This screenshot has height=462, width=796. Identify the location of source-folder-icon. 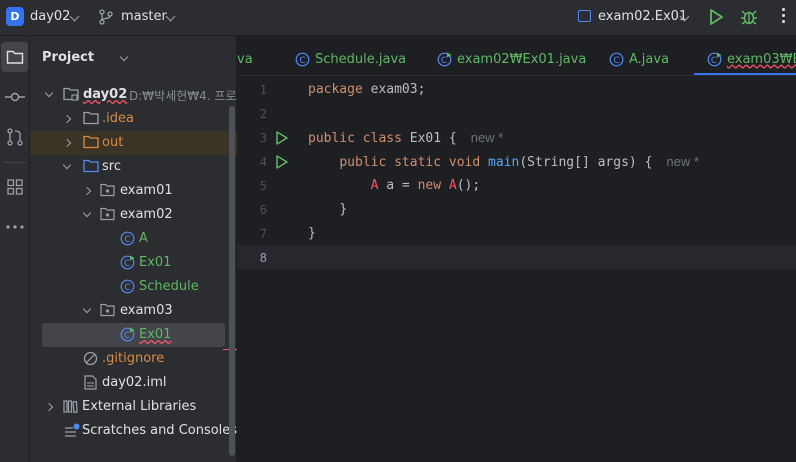
(91, 166).